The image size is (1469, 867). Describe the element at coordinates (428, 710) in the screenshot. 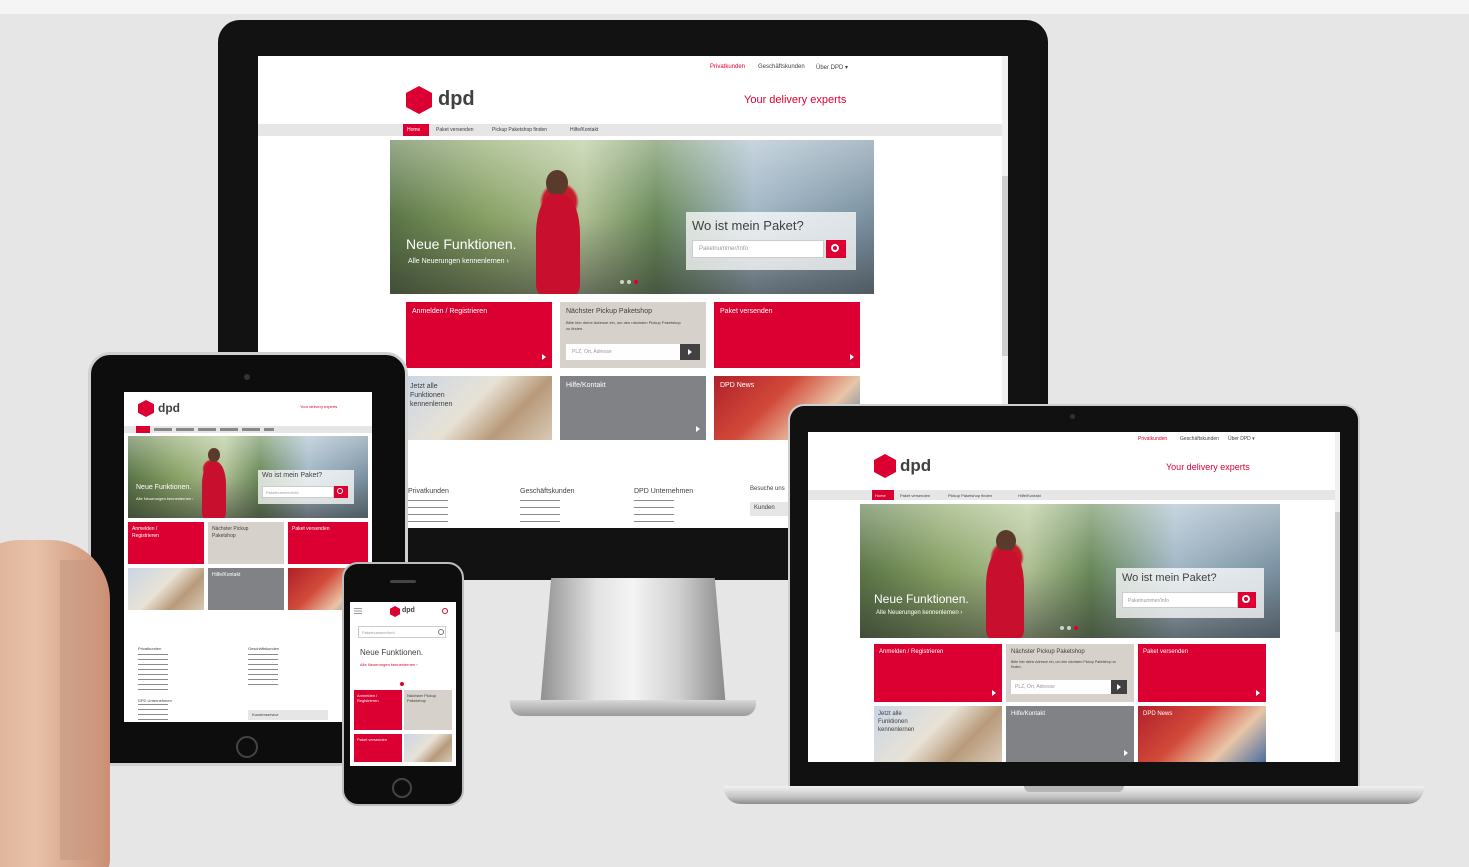

I see `phone-tile-pickup: Nächster Pickup Paketshop` at that location.